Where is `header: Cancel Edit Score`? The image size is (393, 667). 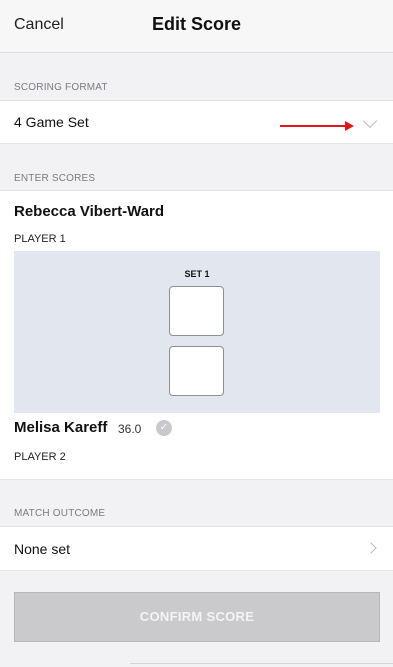
header: Cancel Edit Score is located at coordinates (196, 26).